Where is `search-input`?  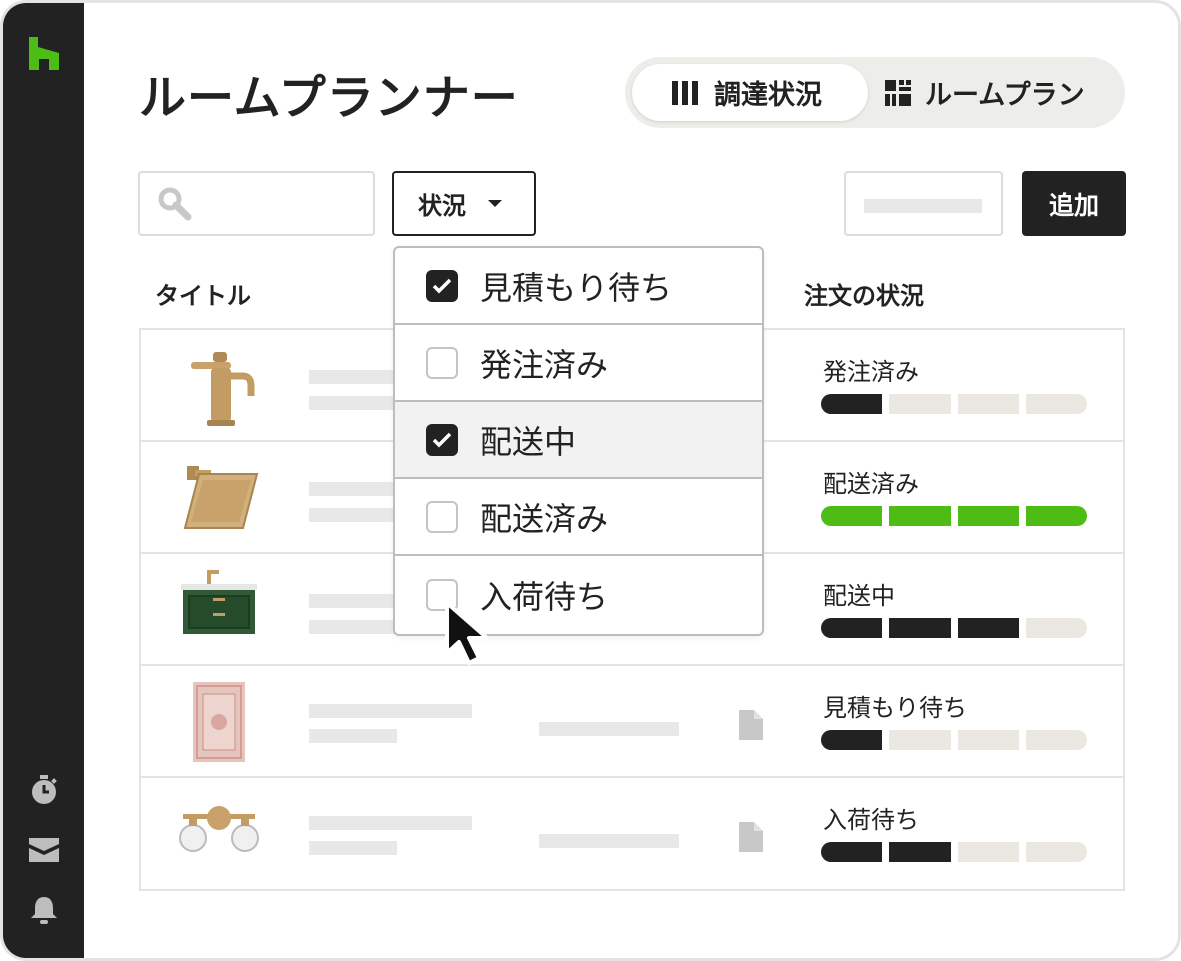
search-input is located at coordinates (256, 203).